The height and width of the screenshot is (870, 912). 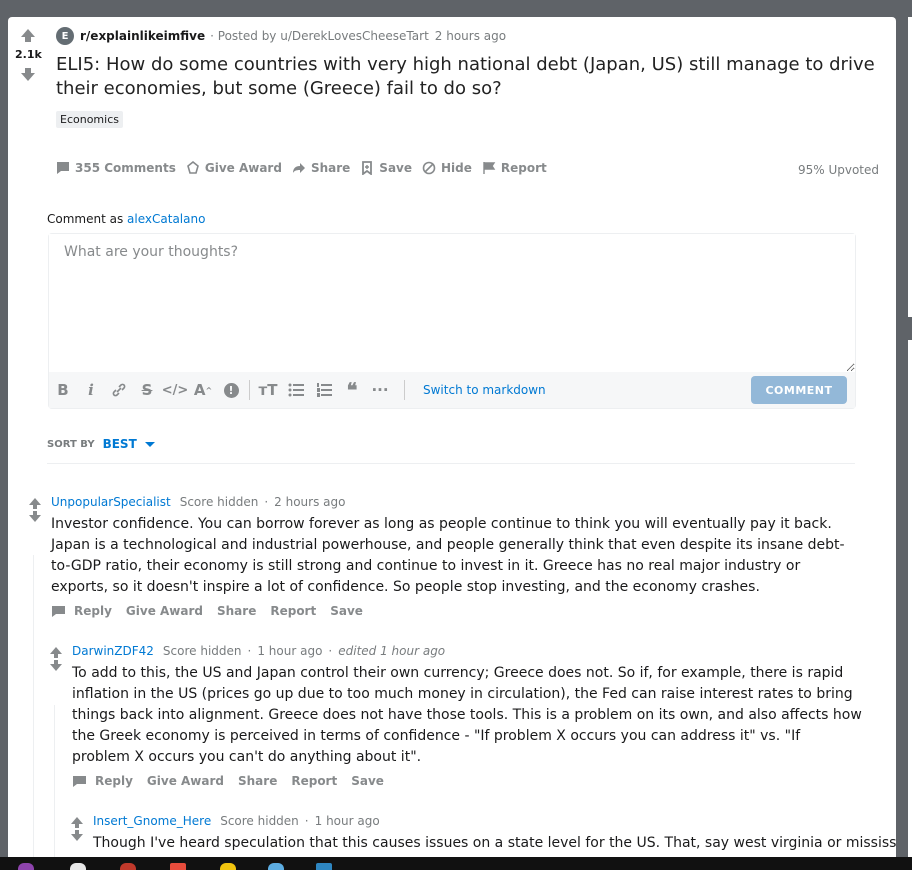 What do you see at coordinates (63, 390) in the screenshot?
I see `bold-icon: B` at bounding box center [63, 390].